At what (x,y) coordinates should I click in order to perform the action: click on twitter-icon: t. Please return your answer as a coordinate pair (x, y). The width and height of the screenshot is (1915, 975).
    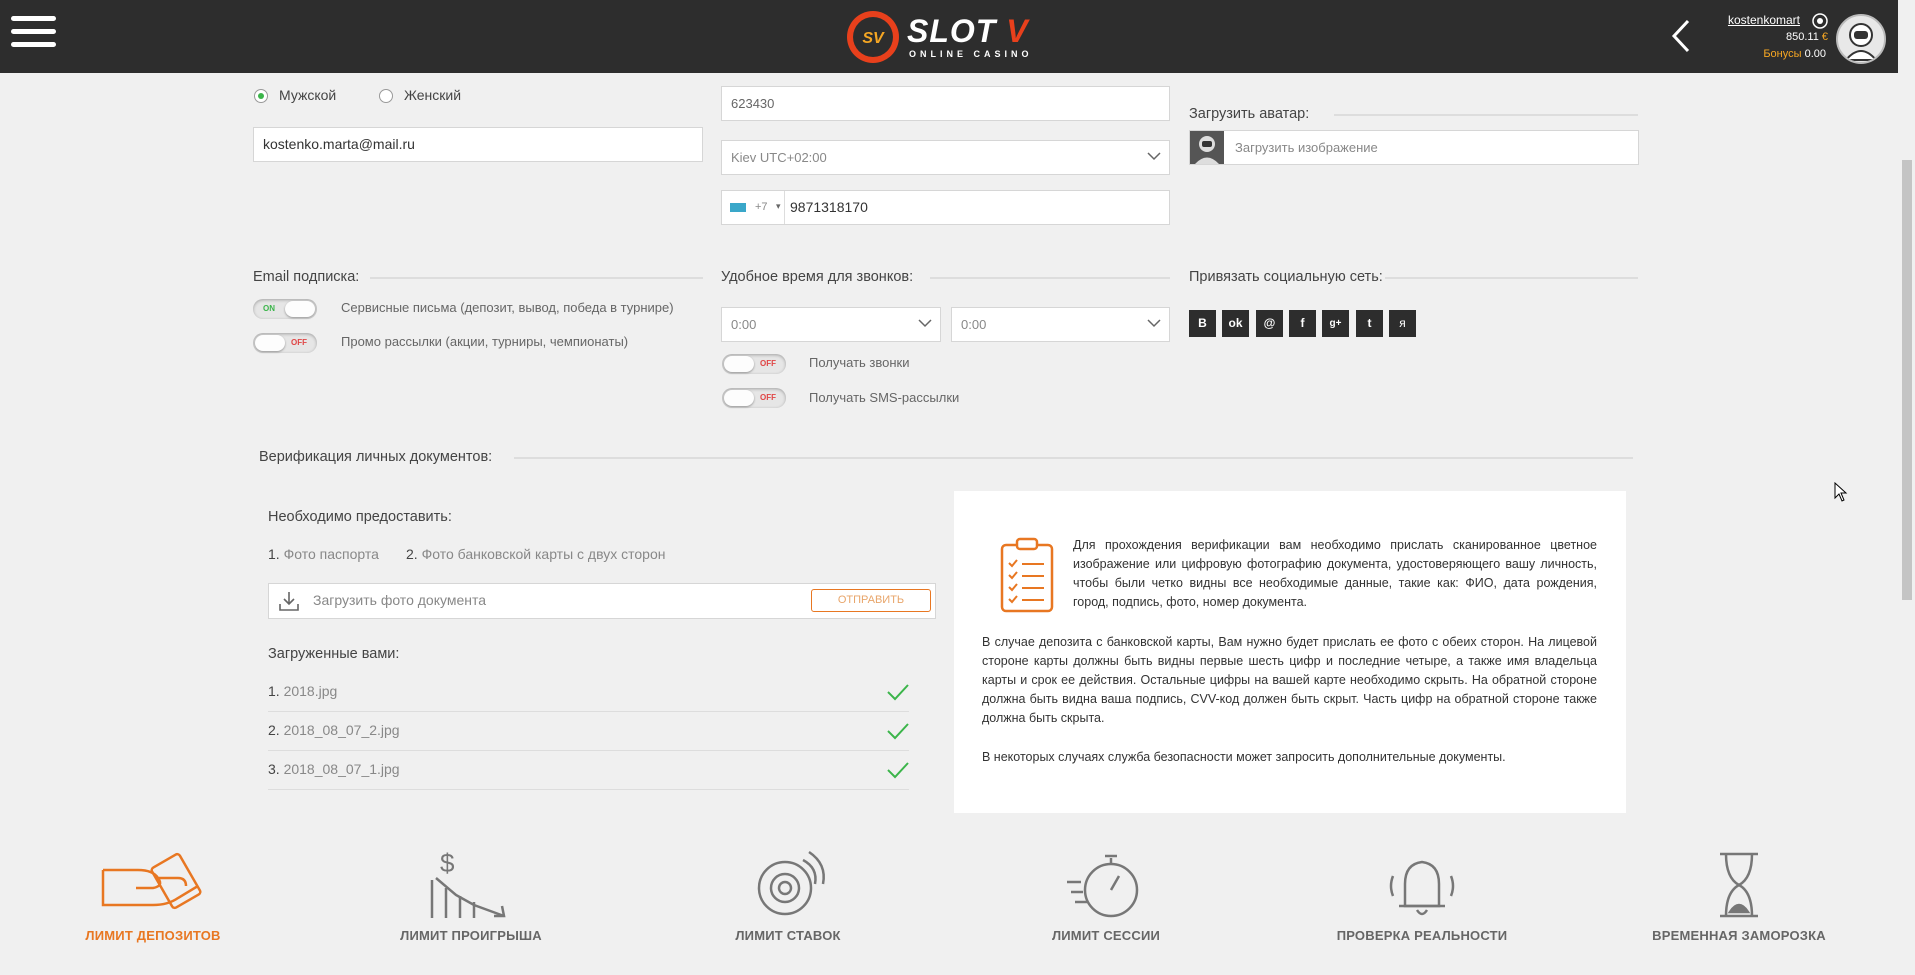
    Looking at the image, I should click on (1369, 323).